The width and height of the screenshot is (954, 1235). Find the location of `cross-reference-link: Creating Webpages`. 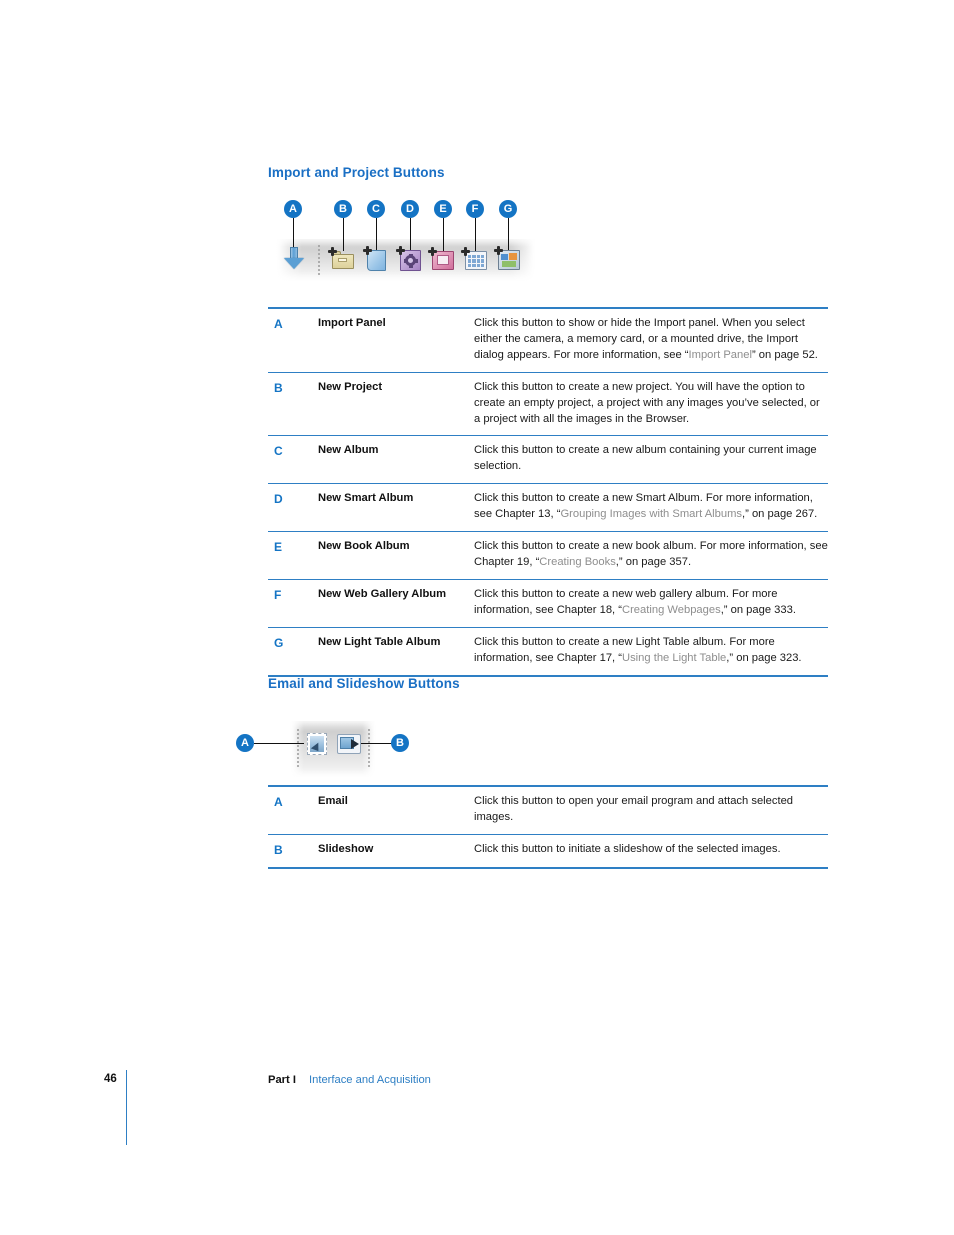

cross-reference-link: Creating Webpages is located at coordinates (671, 610).